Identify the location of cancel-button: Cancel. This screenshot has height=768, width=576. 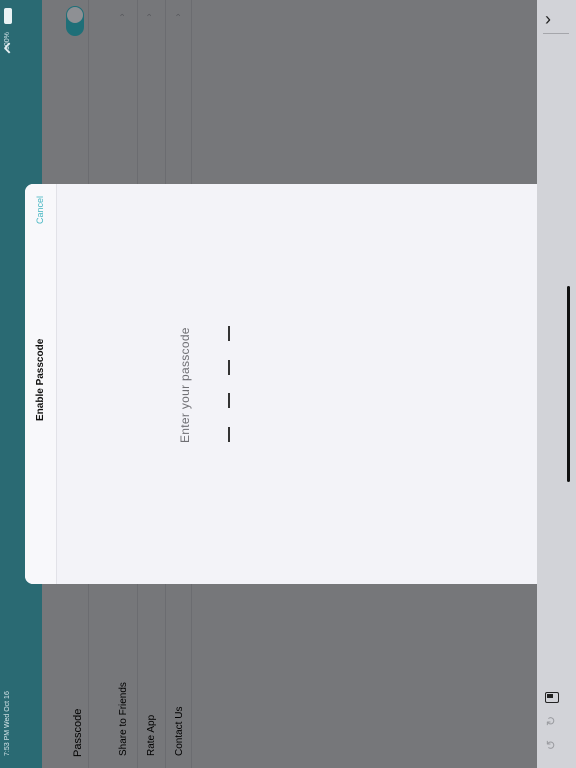
(40, 210).